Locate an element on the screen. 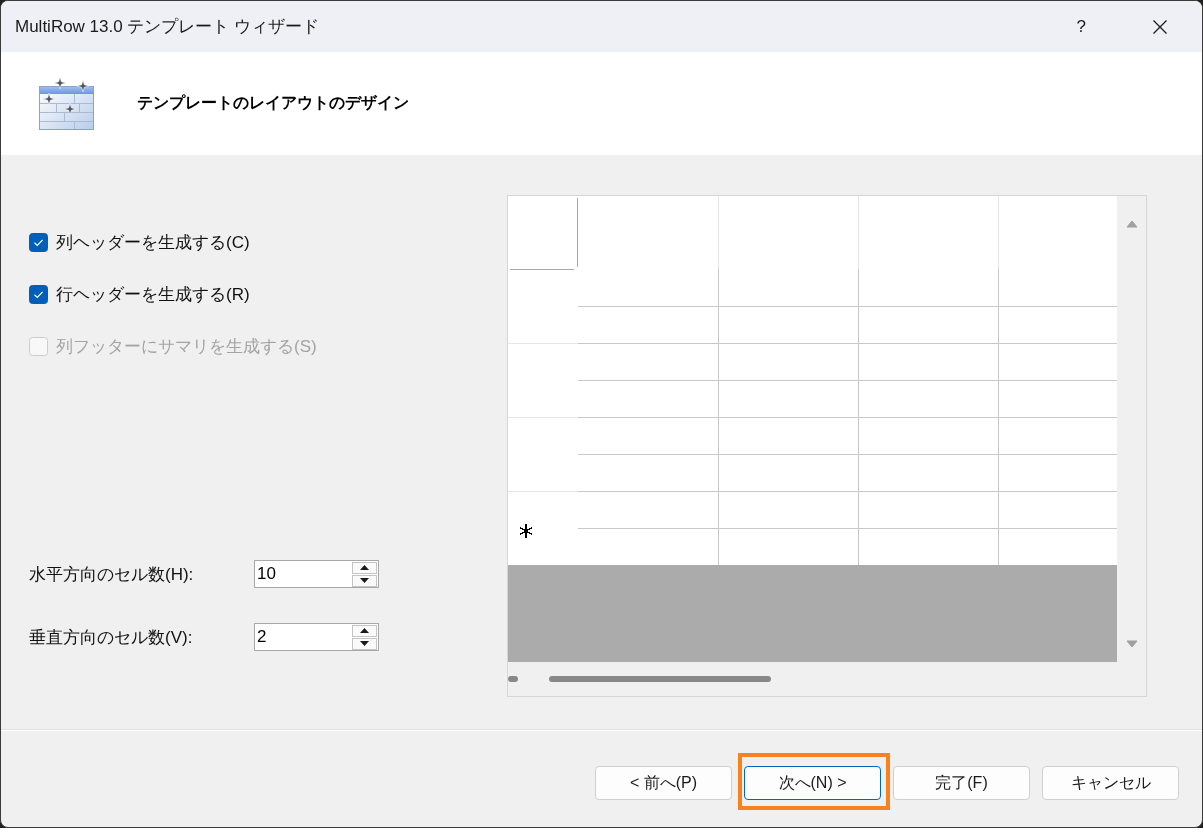 Image resolution: width=1203 pixels, height=828 pixels. number-input: 2 is located at coordinates (304, 637).